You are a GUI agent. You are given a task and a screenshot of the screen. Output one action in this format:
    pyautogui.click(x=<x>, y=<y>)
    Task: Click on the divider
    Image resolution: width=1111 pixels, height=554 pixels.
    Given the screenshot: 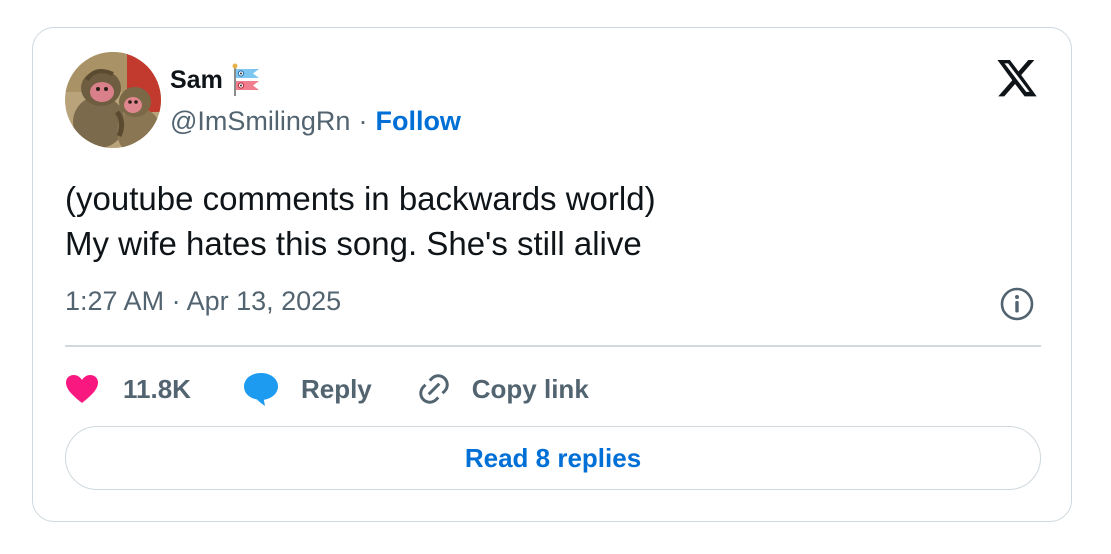 What is the action you would take?
    pyautogui.click(x=553, y=346)
    